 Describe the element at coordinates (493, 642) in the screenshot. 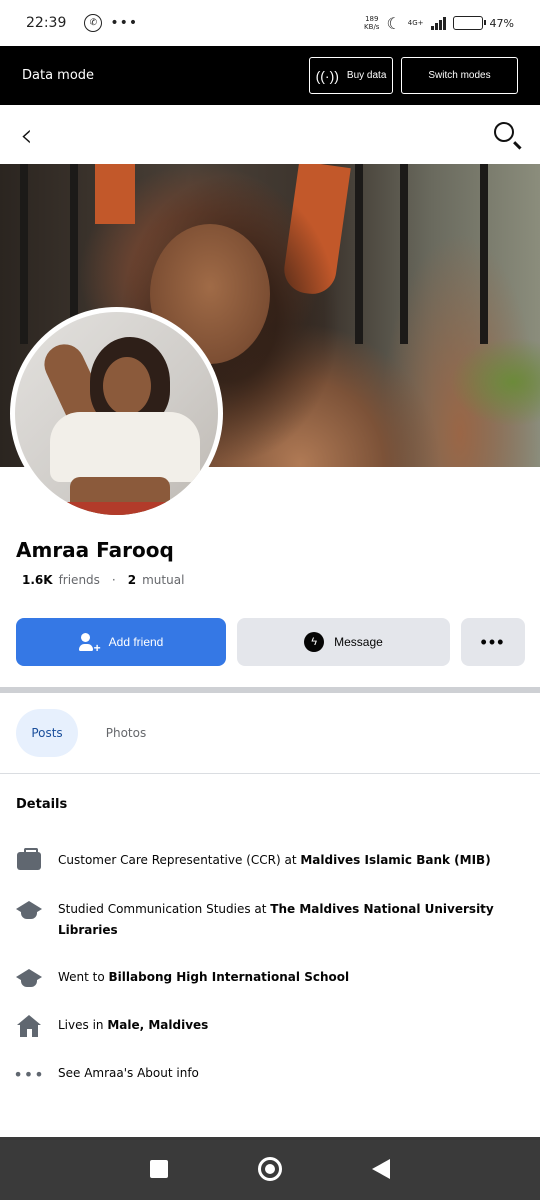

I see `more-options-button: •••` at that location.